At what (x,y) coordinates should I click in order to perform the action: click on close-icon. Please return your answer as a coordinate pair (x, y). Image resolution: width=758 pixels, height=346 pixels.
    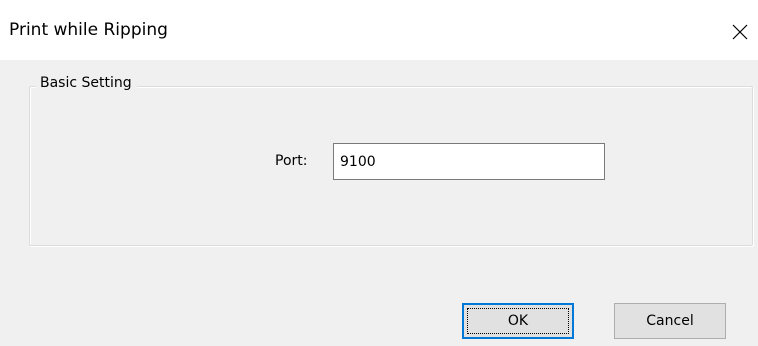
    Looking at the image, I should click on (740, 32).